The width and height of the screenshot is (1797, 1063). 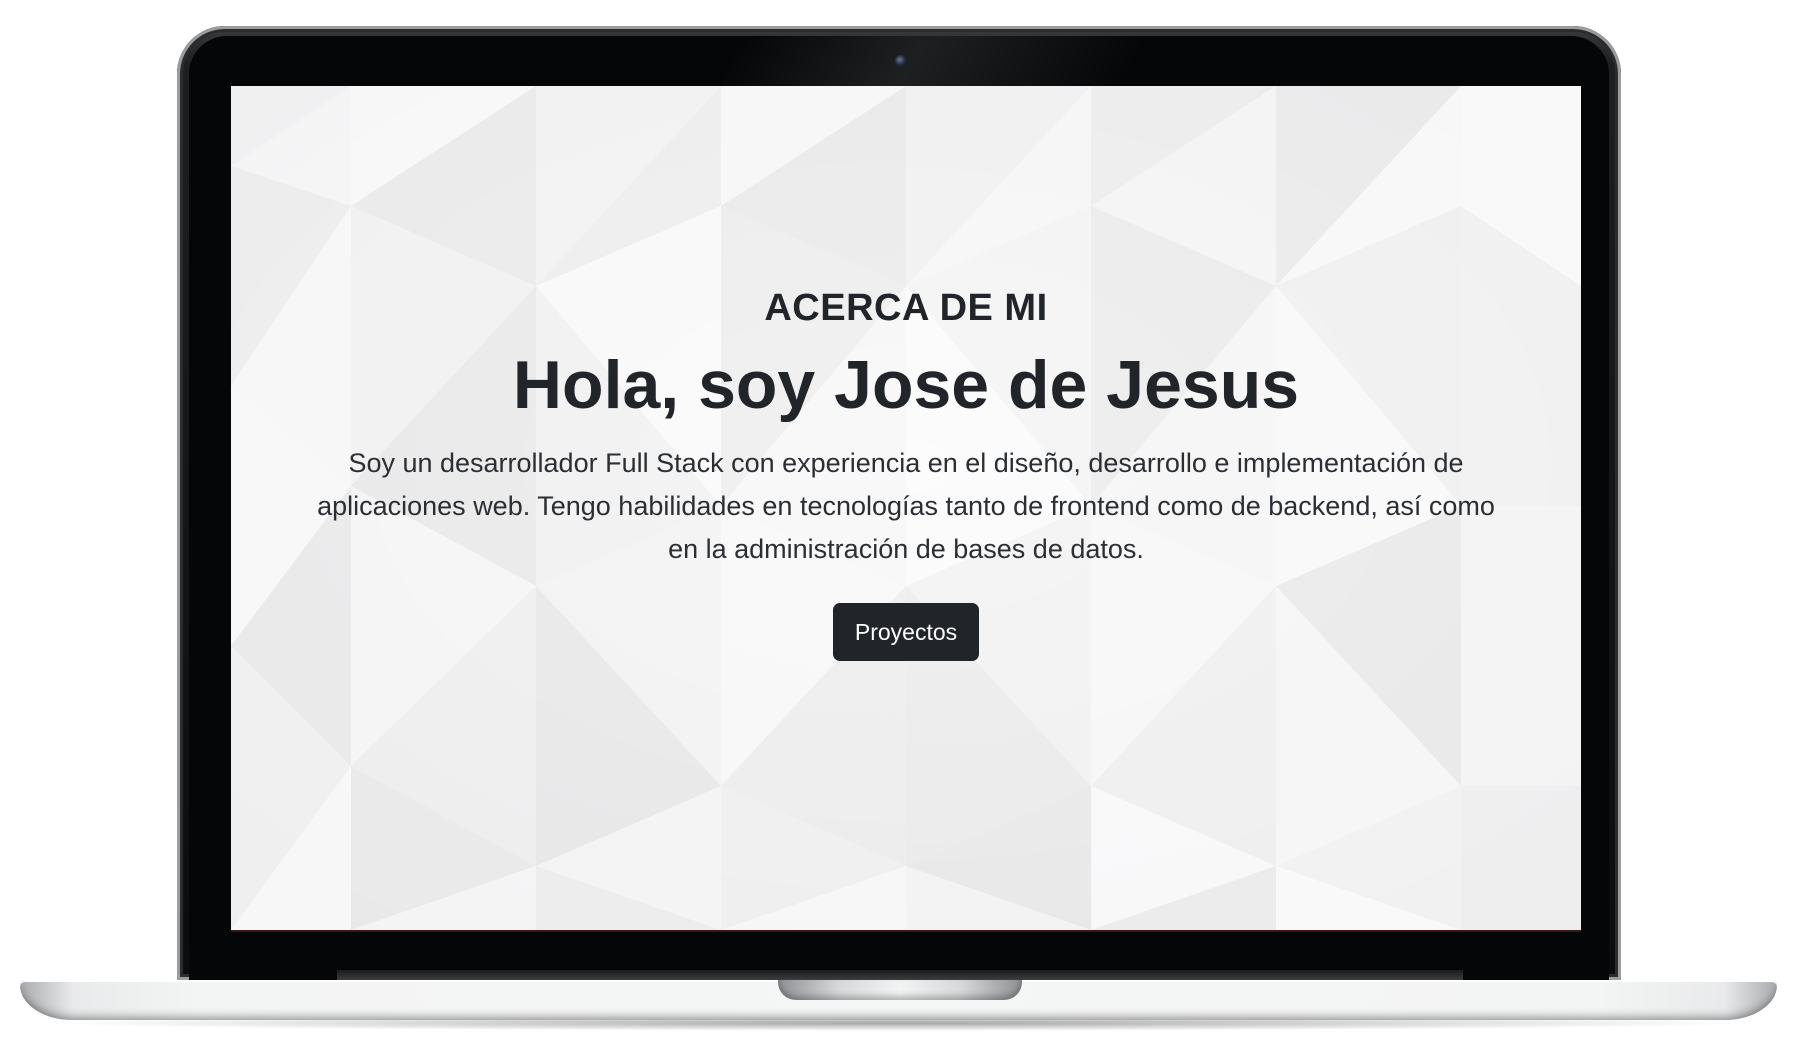 What do you see at coordinates (906, 308) in the screenshot?
I see `section-eyebrow: ACERCA DE MI` at bounding box center [906, 308].